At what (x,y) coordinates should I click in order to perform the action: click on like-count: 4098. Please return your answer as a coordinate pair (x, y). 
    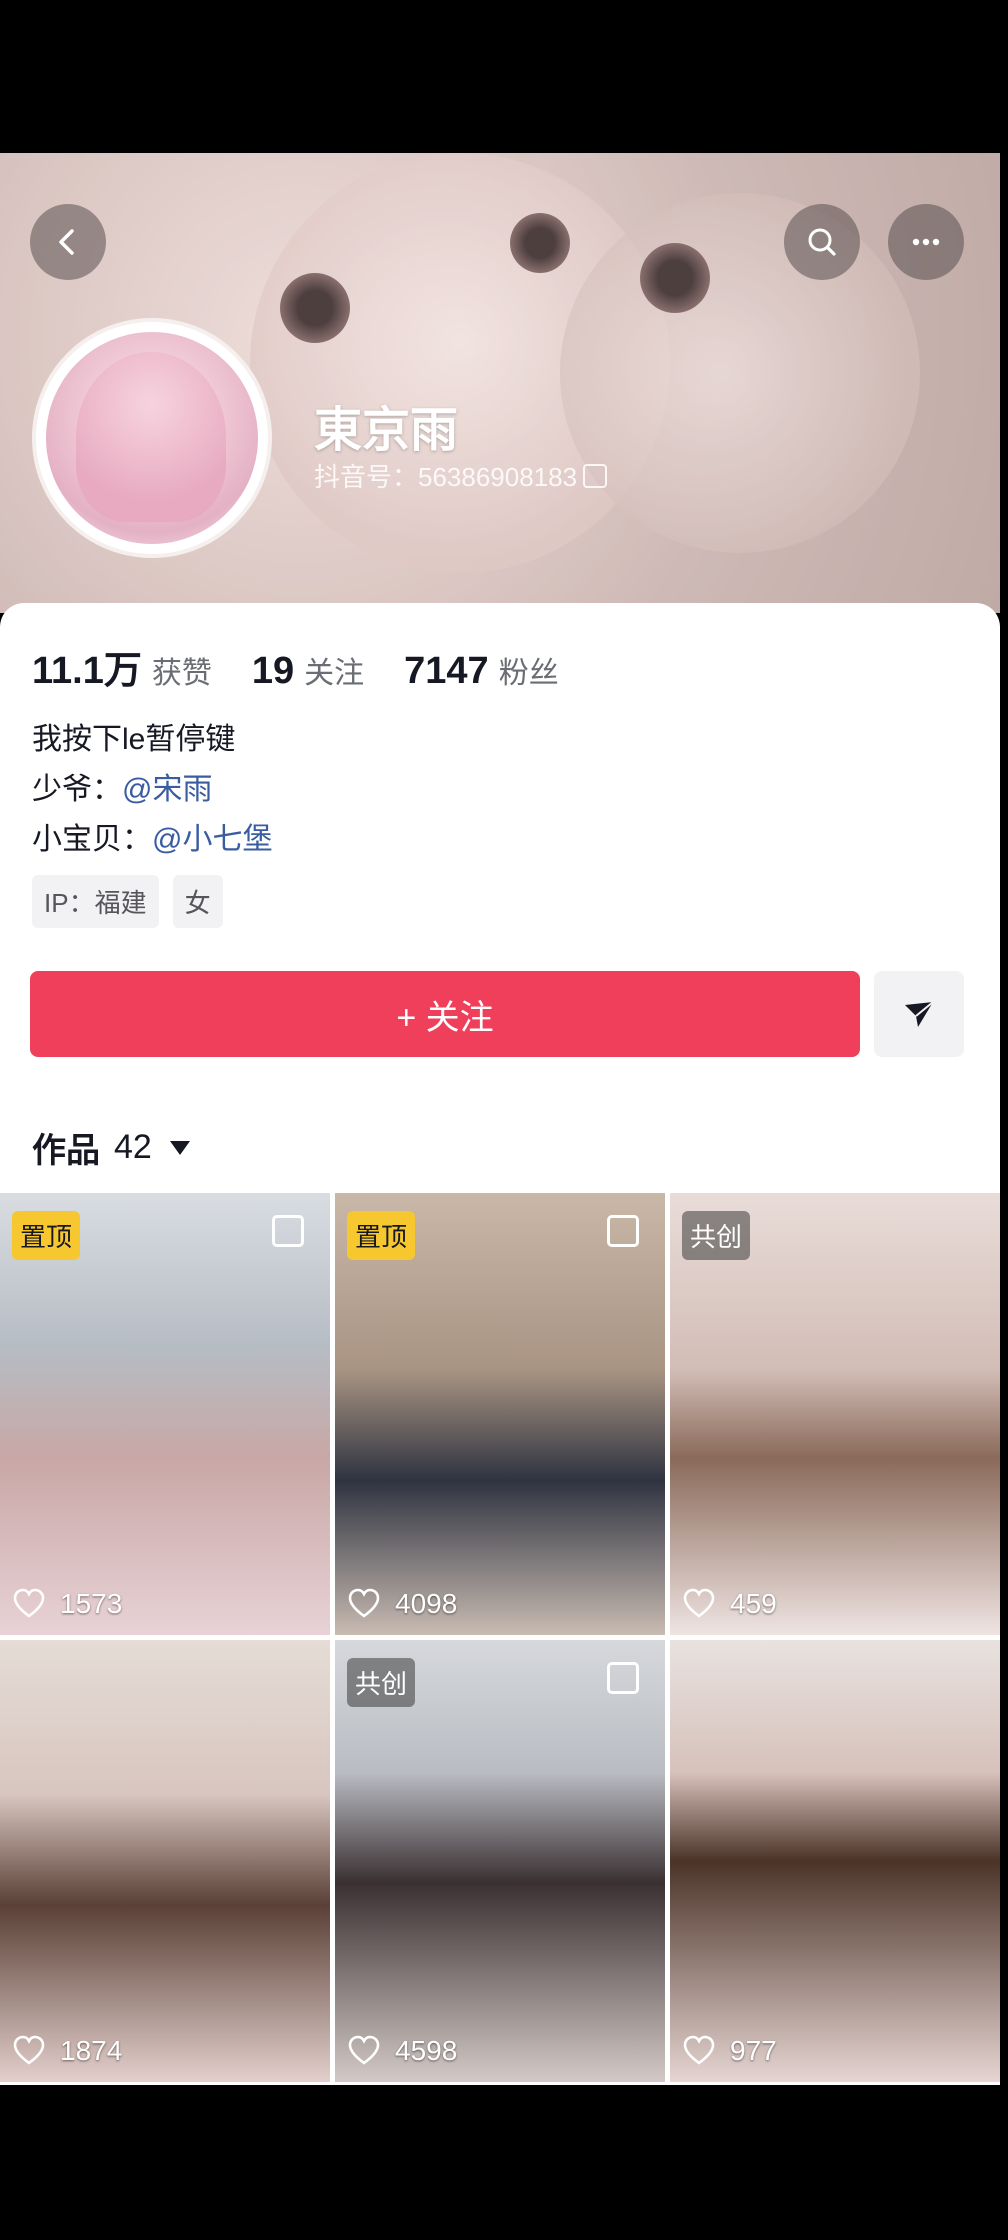
    Looking at the image, I should click on (402, 1604).